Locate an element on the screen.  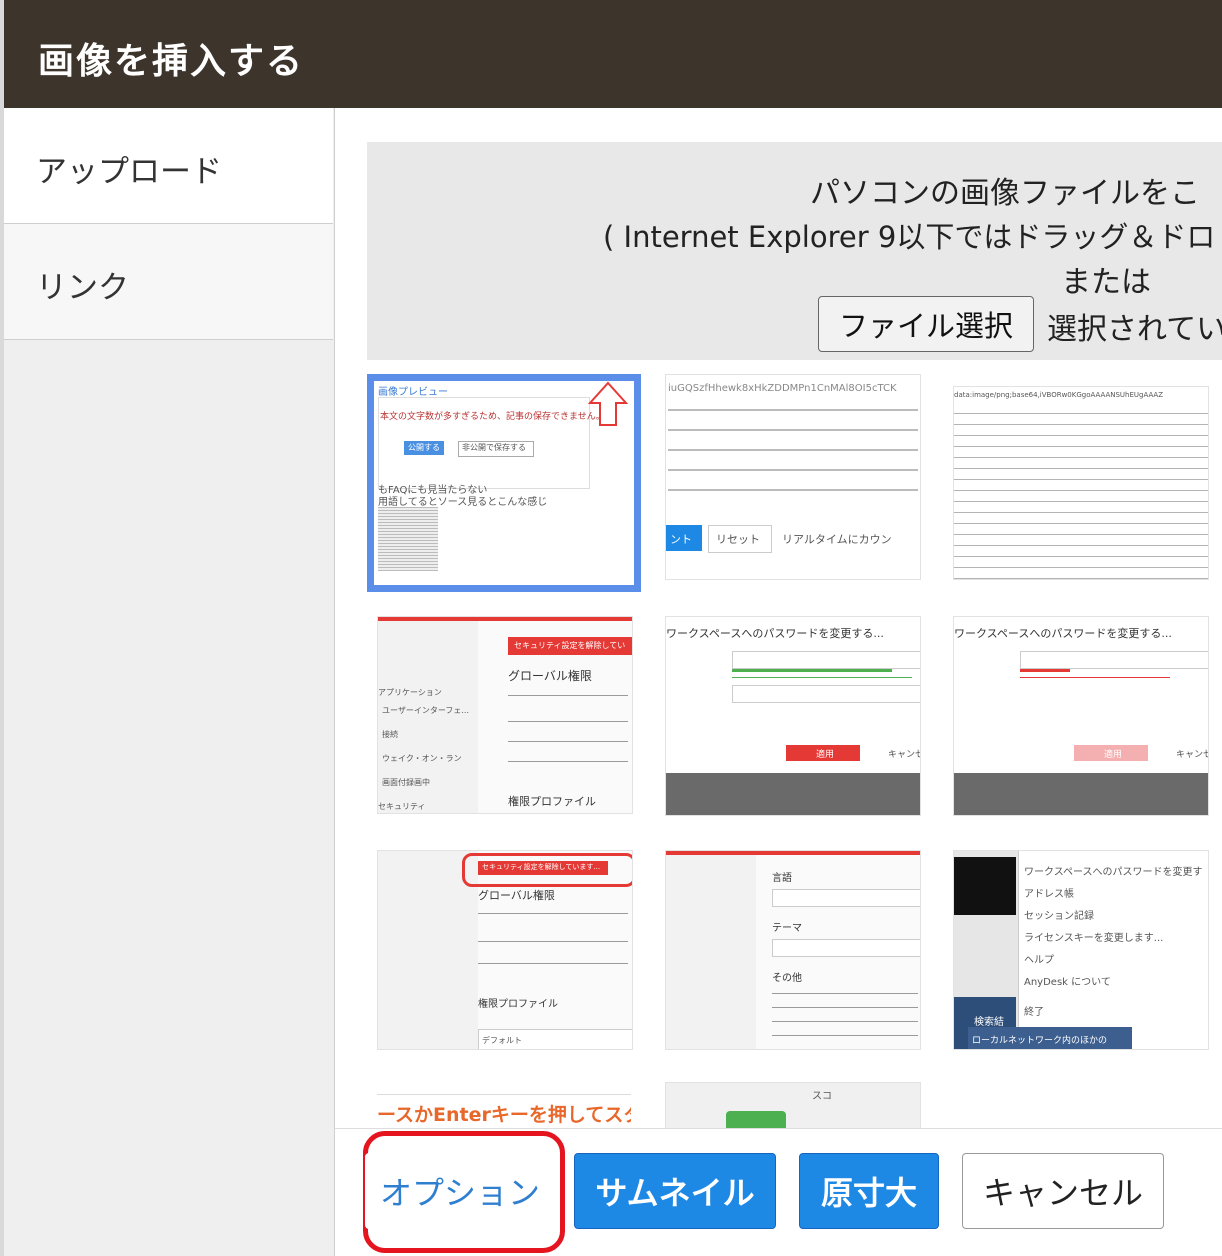
thumb-text: ウェイク・オン・ラン is located at coordinates (422, 758).